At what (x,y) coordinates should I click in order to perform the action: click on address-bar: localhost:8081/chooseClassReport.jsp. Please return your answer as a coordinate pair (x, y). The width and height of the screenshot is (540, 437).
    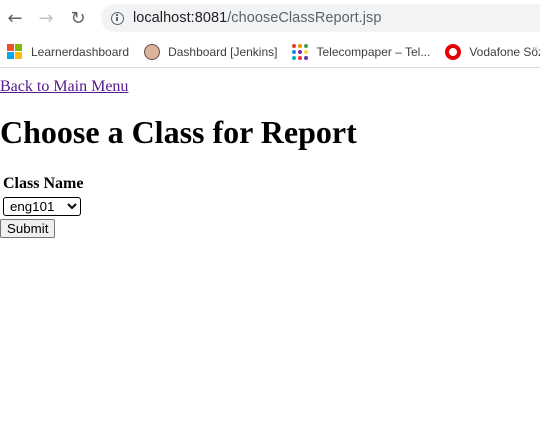
    Looking at the image, I should click on (320, 18).